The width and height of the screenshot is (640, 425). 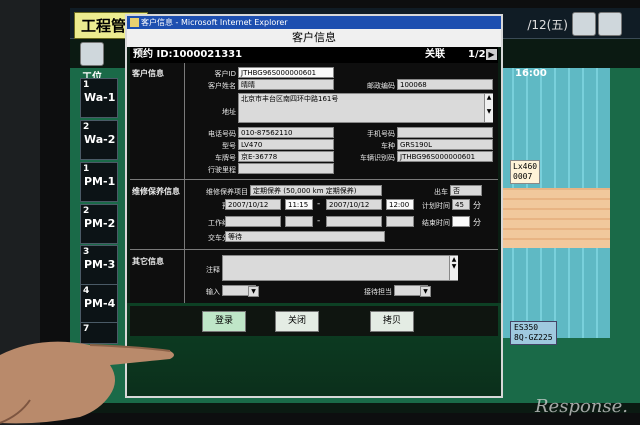 I want to click on row-label: PM-4, so click(x=100, y=303).